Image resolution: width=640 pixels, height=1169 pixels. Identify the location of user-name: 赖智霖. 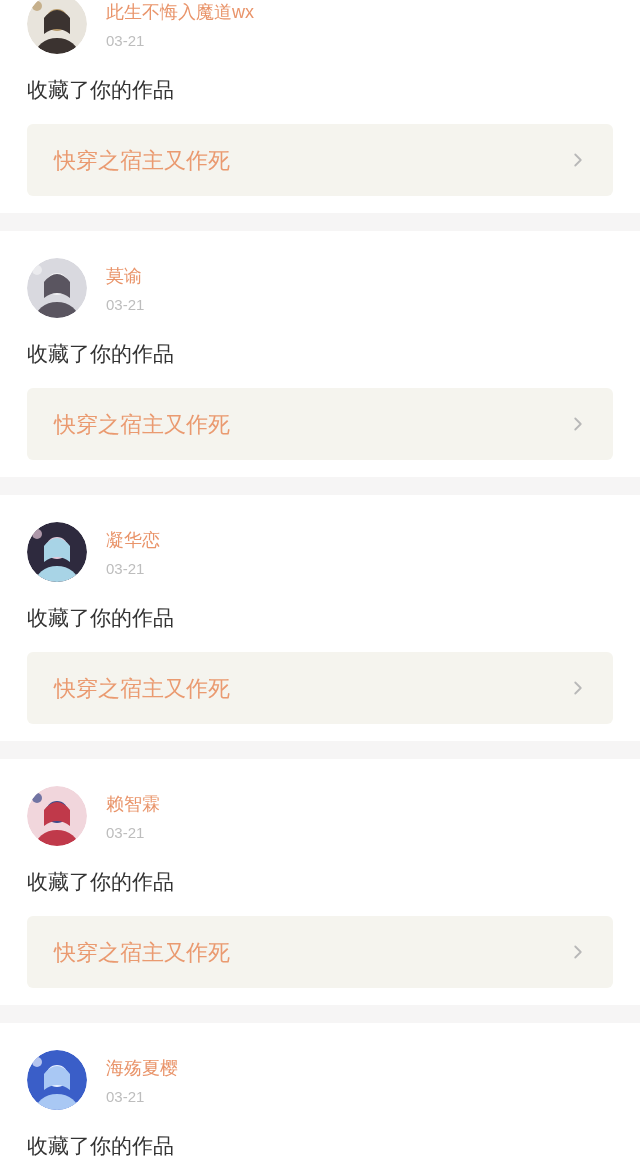
(133, 804).